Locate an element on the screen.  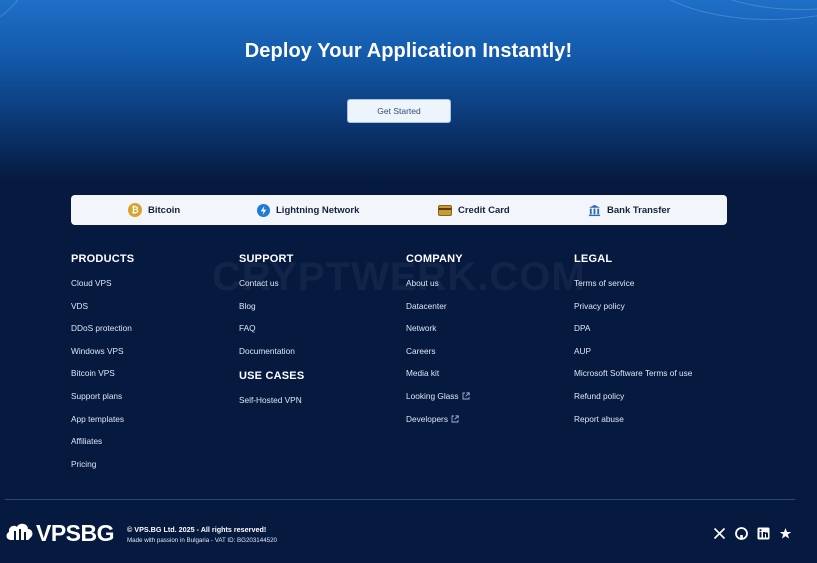
footer-link: Blog is located at coordinates (271, 312).